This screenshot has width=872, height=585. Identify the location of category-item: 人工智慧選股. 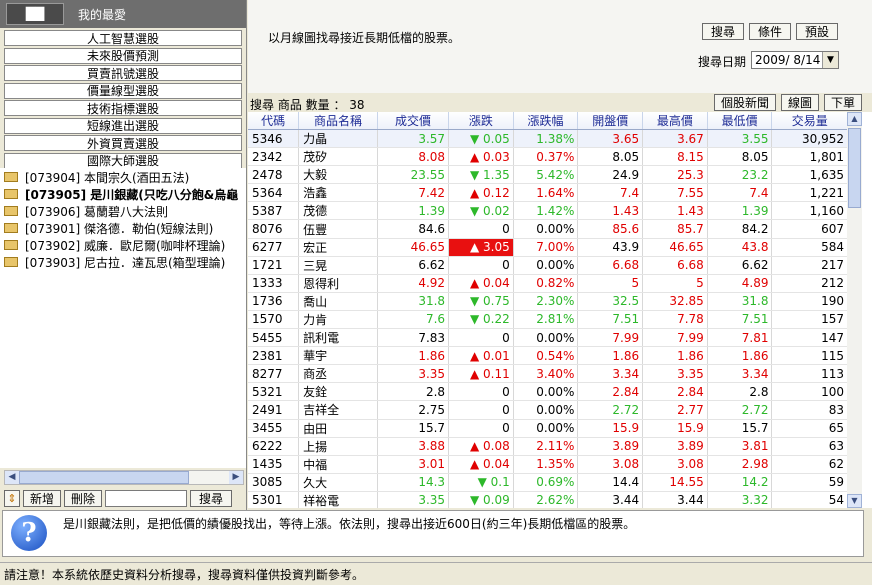
(123, 38).